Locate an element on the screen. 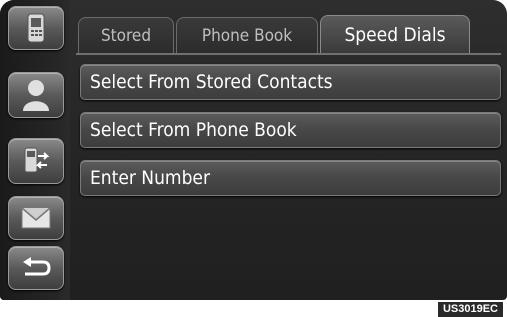 Image resolution: width=507 pixels, height=317 pixels. phone-transfer-icon is located at coordinates (37, 160).